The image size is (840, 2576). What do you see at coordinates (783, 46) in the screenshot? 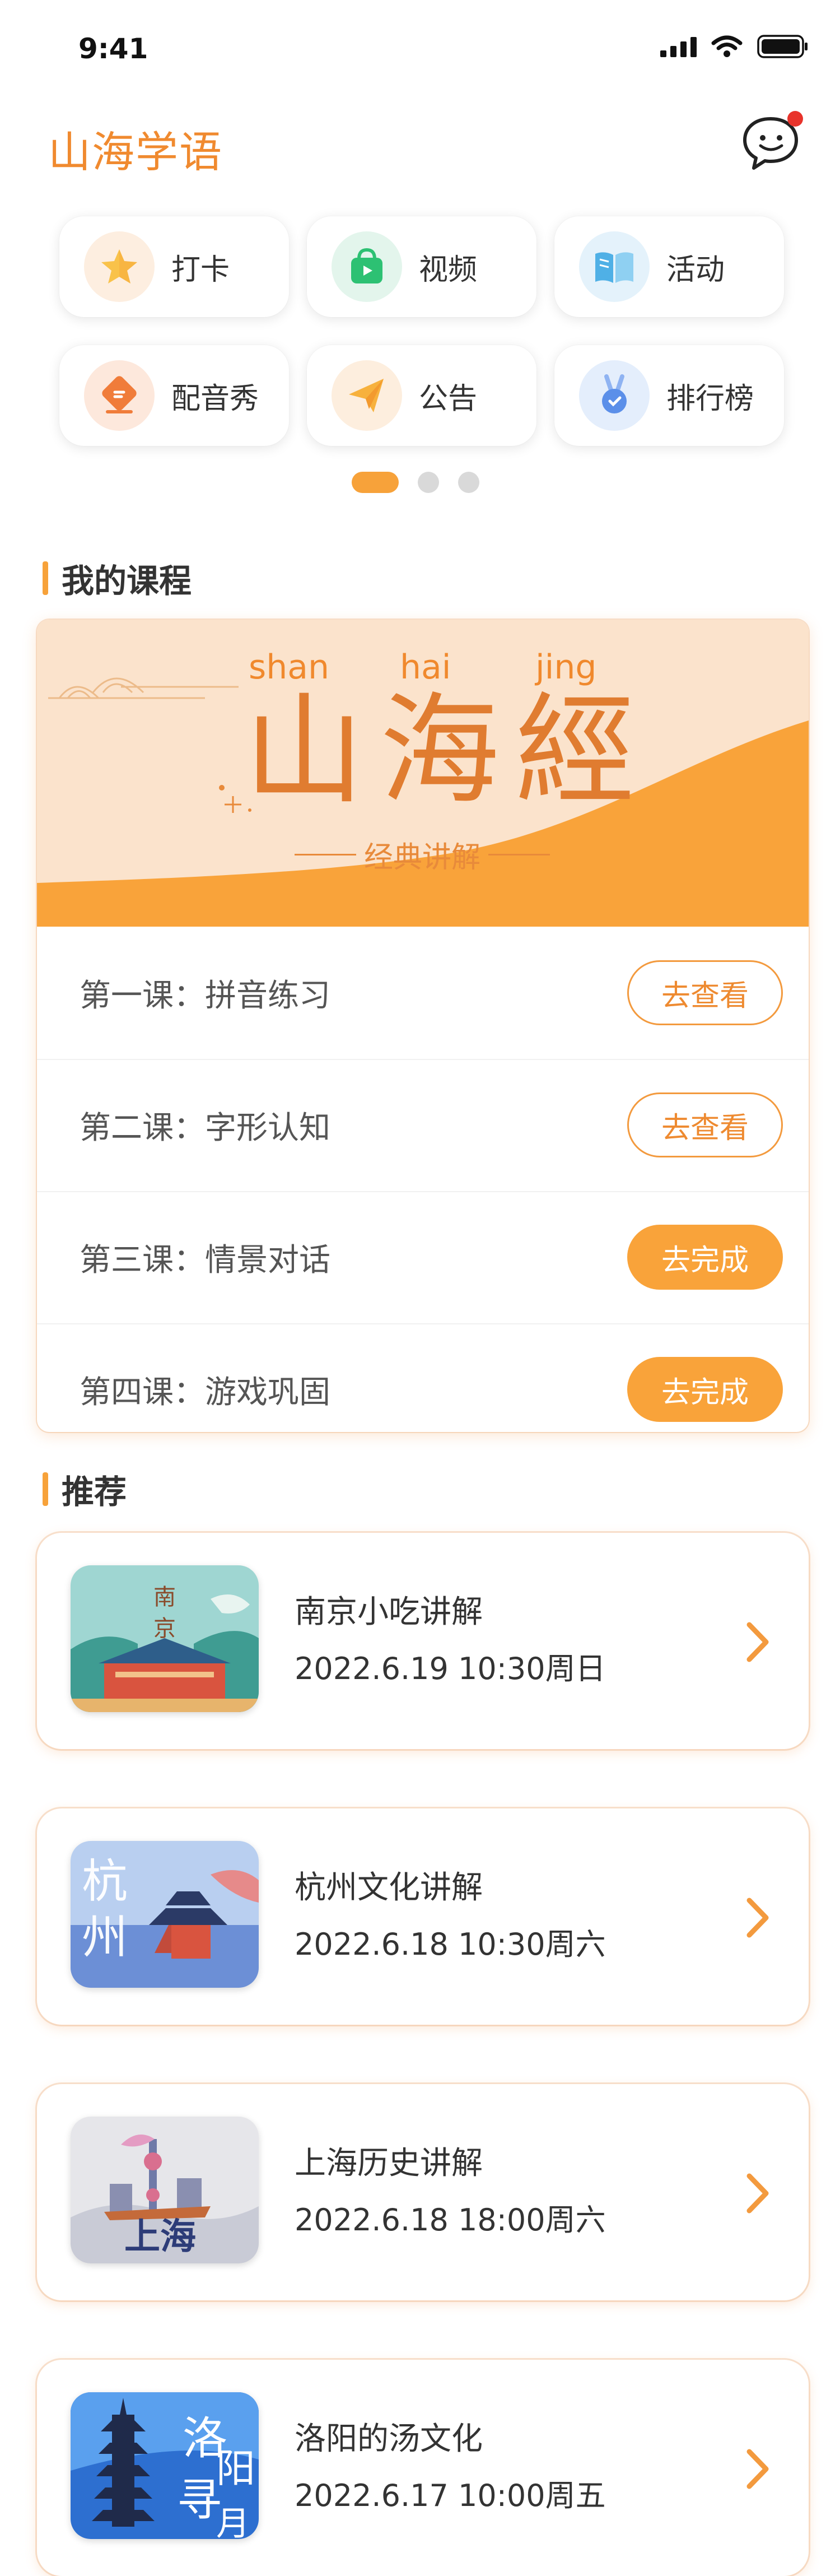
I see `battery-icon` at bounding box center [783, 46].